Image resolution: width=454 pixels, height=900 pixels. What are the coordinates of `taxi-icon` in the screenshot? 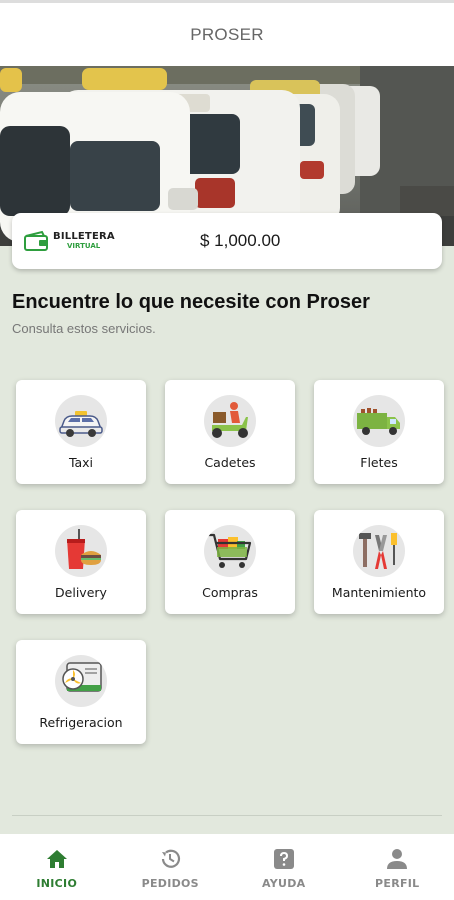 It's located at (81, 421).